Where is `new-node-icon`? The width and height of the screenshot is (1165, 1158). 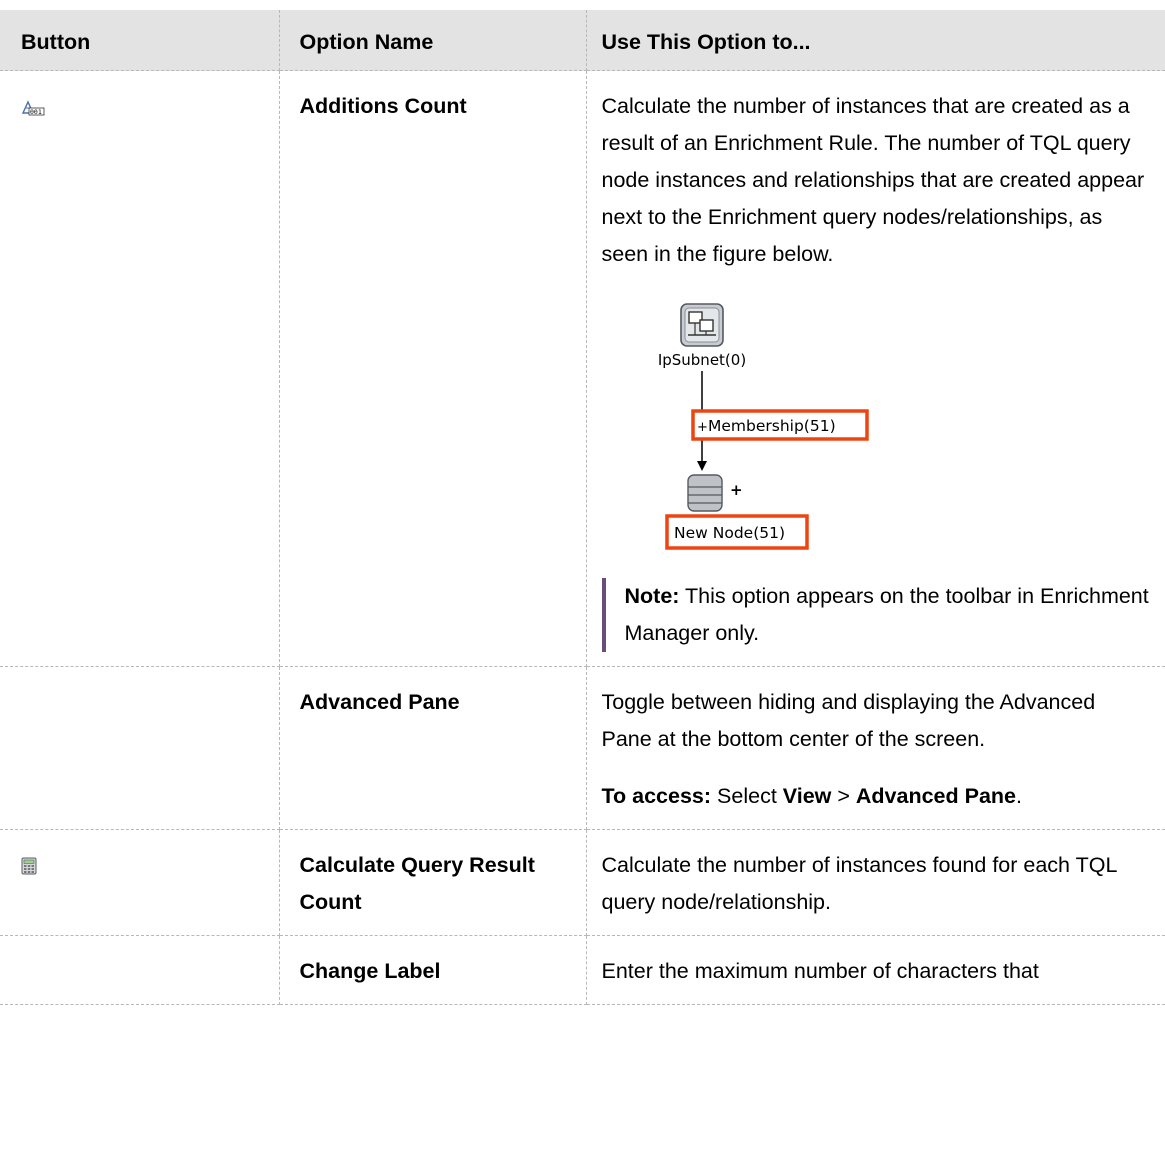 new-node-icon is located at coordinates (704, 493).